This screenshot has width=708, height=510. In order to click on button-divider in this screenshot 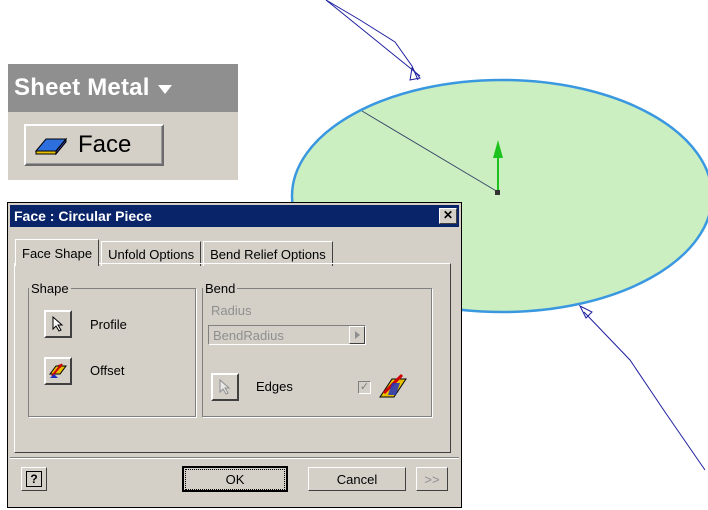, I will do `click(234, 458)`.